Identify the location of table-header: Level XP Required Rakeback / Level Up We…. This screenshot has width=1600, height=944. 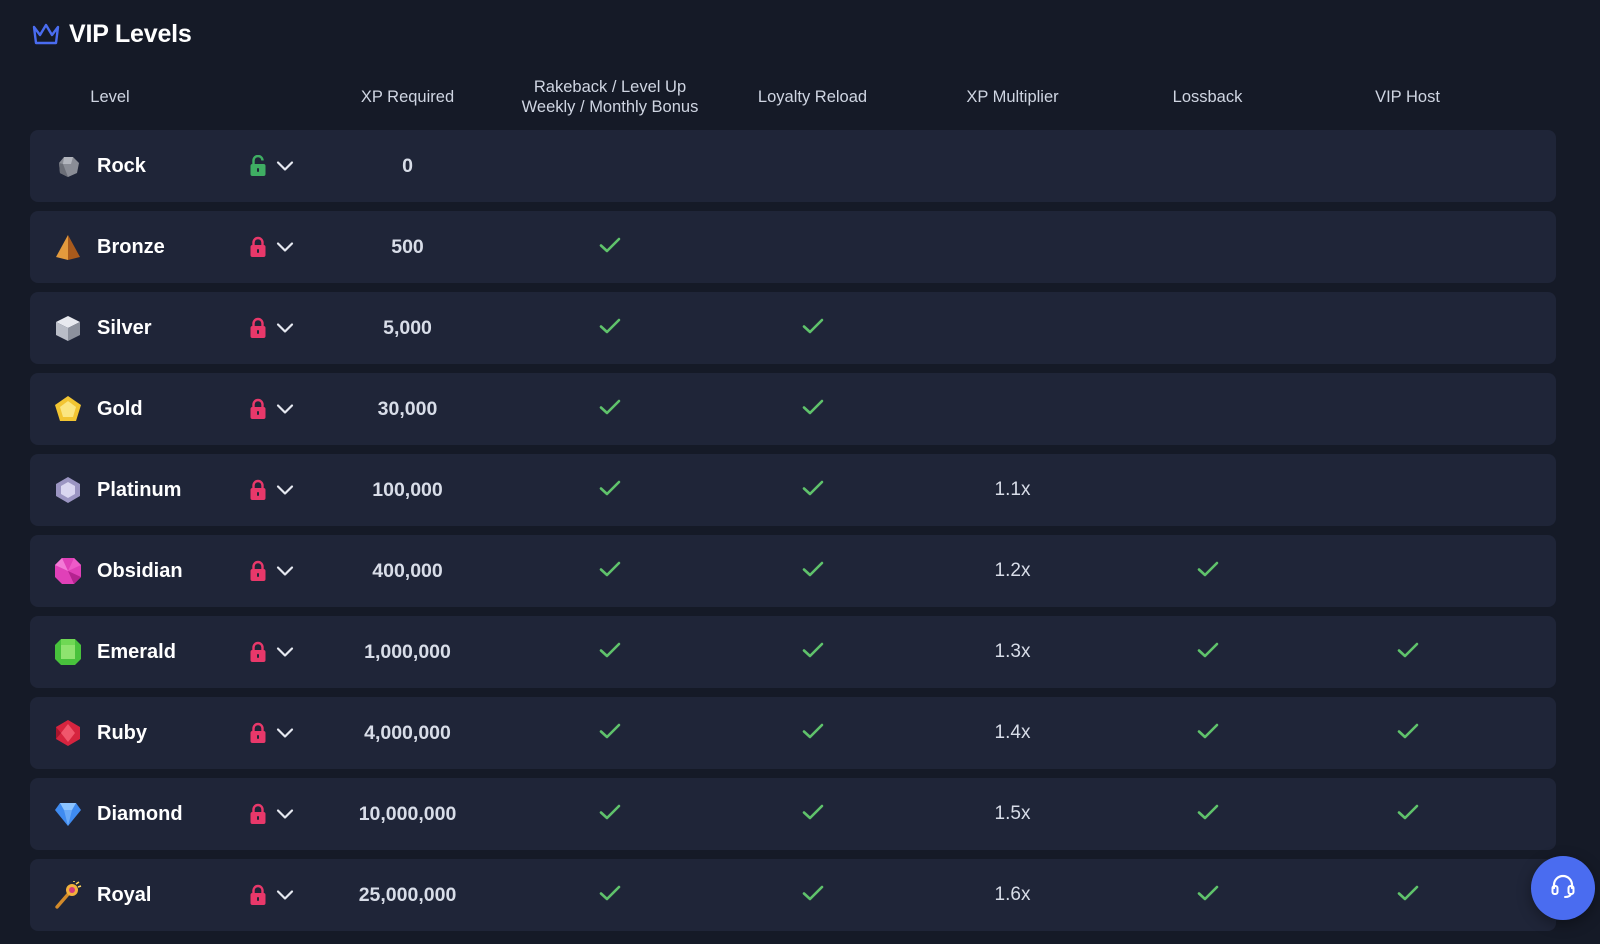
(793, 97).